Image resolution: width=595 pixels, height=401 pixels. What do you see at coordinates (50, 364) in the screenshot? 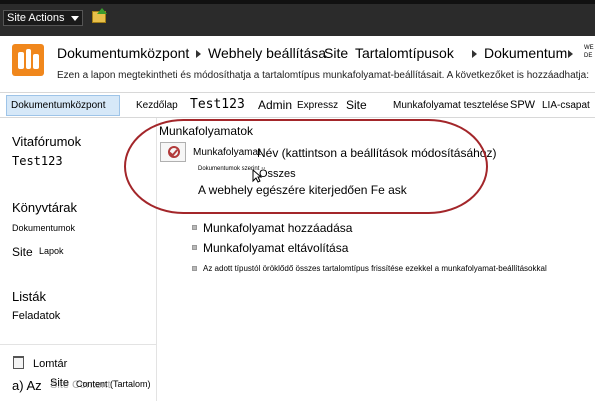
I see `recycle-bin-link: Lomtár` at bounding box center [50, 364].